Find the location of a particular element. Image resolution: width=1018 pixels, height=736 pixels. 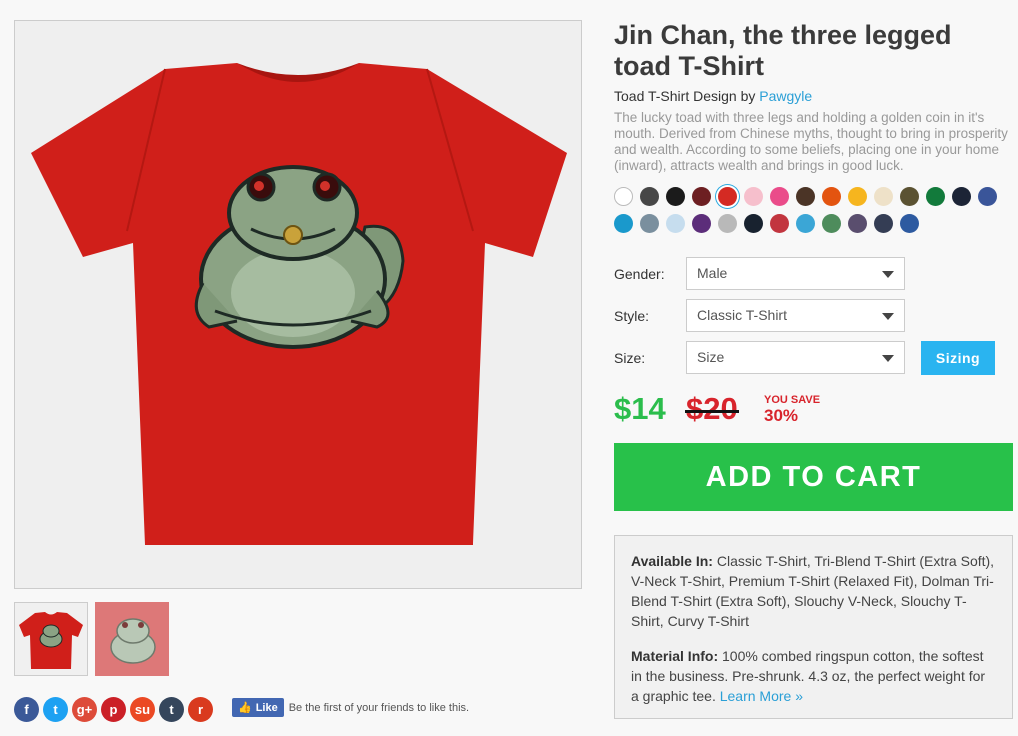

thumbnail-design-image is located at coordinates (133, 641).